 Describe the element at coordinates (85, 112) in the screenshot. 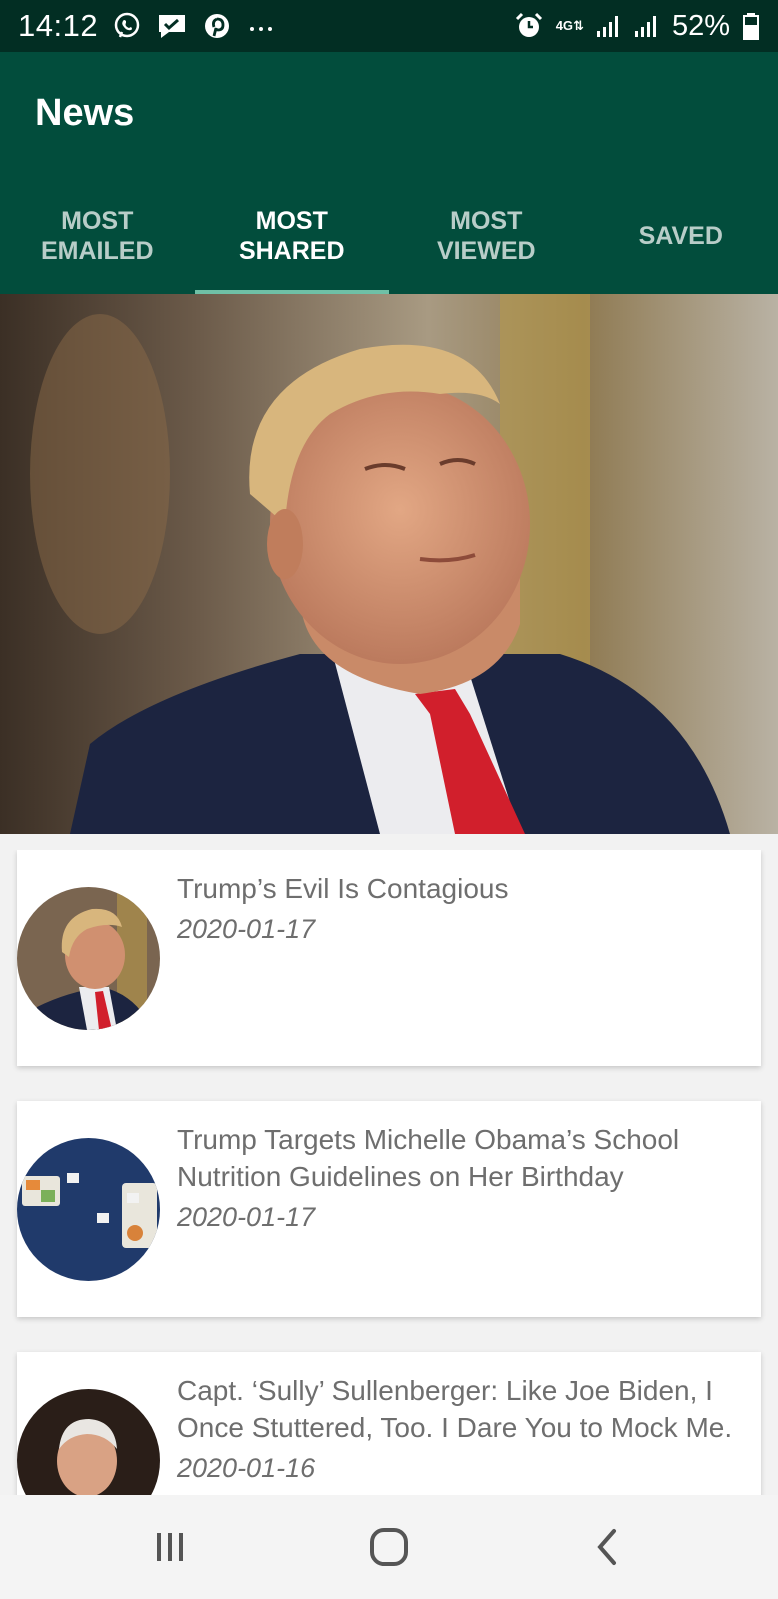

I see `page-title: News` at that location.